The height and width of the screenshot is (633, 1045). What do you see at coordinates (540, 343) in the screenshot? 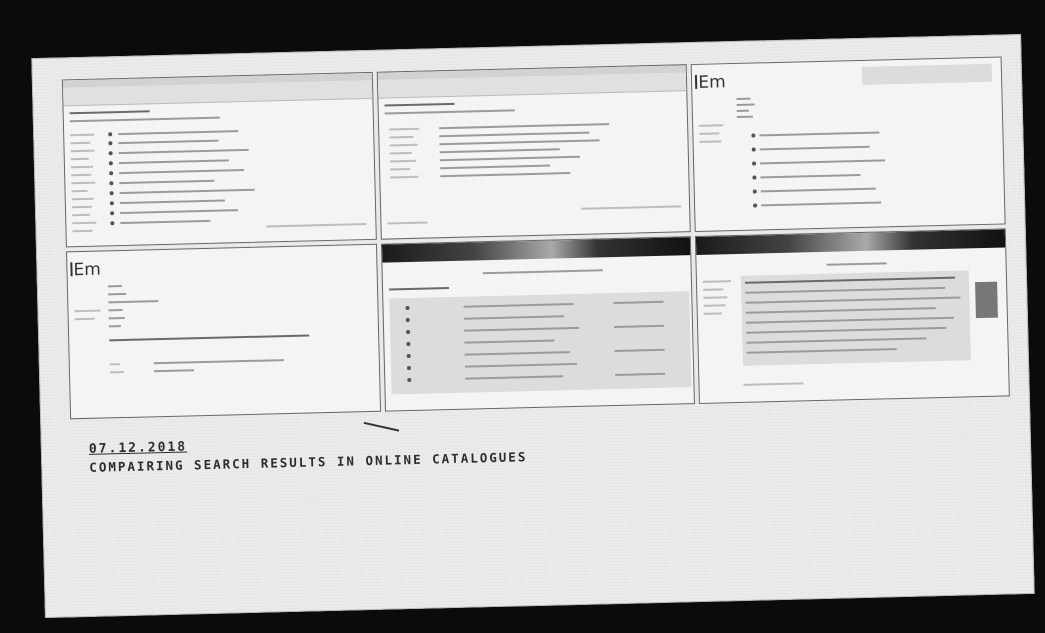
I see `results-table` at bounding box center [540, 343].